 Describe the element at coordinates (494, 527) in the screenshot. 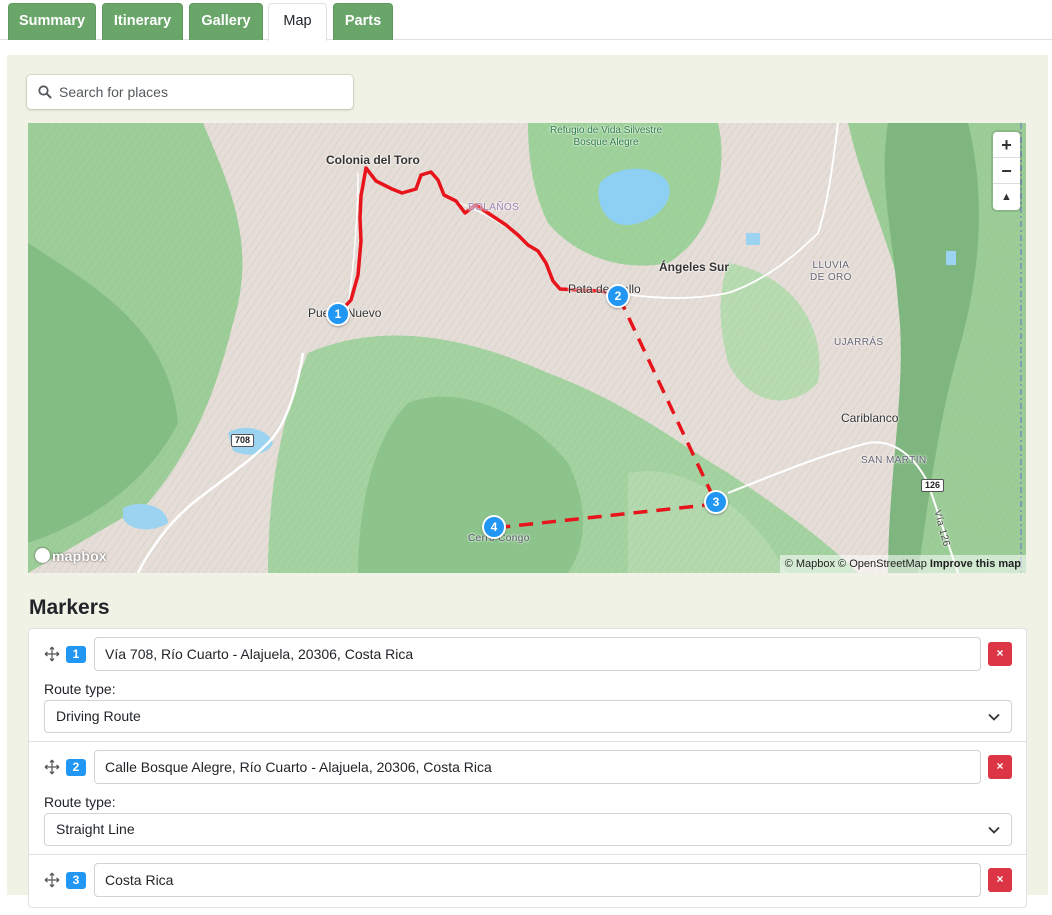

I see `map-marker: 4` at that location.